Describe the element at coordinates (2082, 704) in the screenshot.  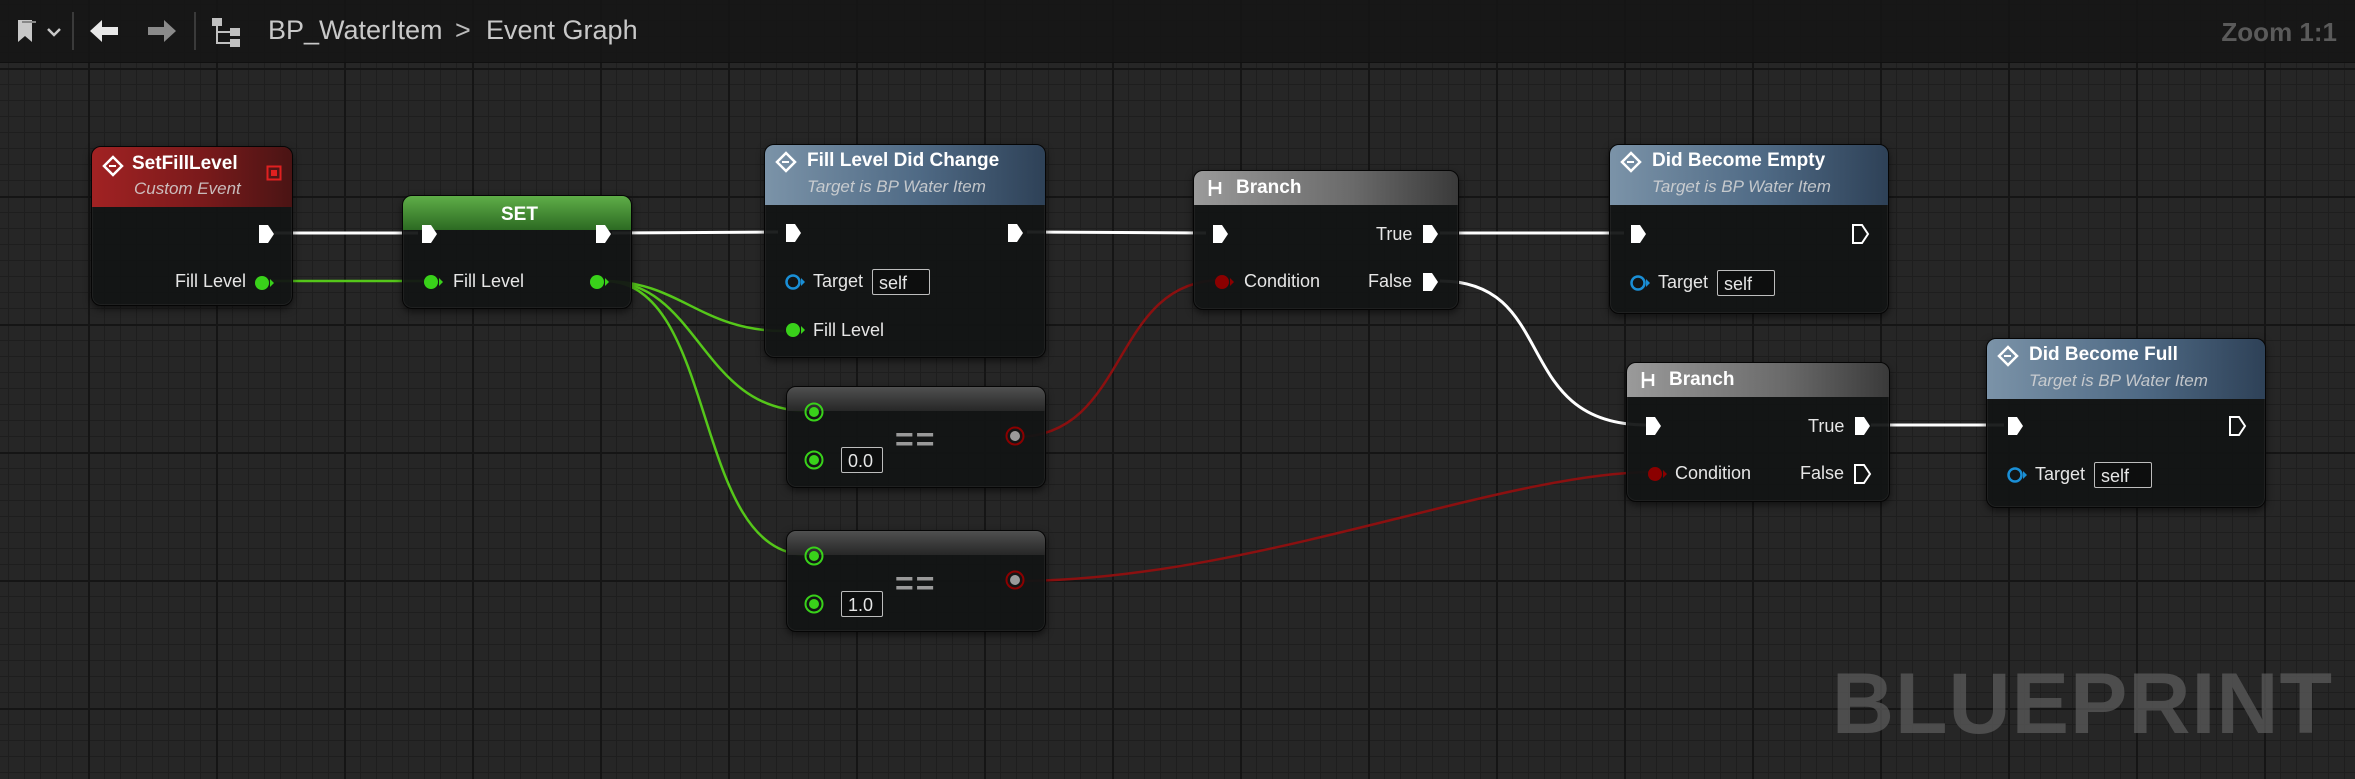
I see `blueprint-watermark: BLUEPRINT` at that location.